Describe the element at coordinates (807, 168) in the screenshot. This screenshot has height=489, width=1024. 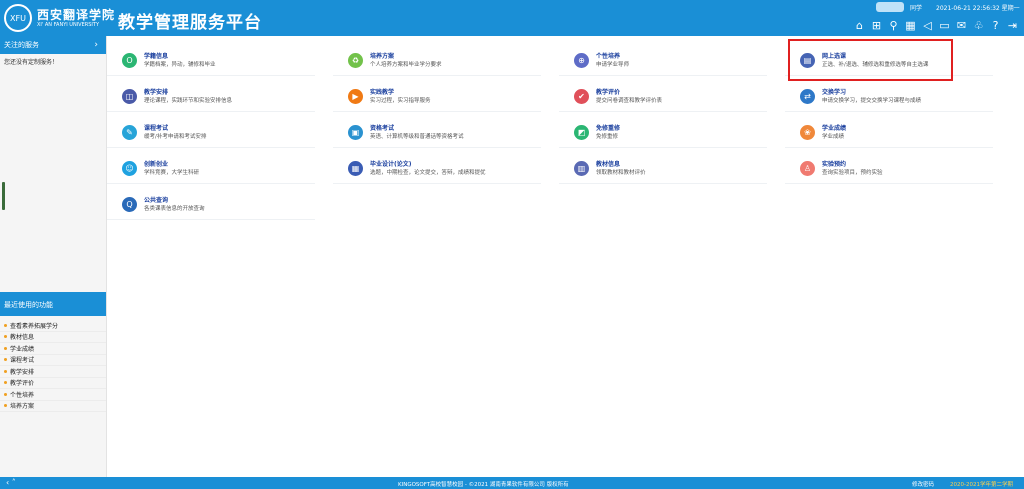
I see `lab-booking-icon: ♙` at that location.